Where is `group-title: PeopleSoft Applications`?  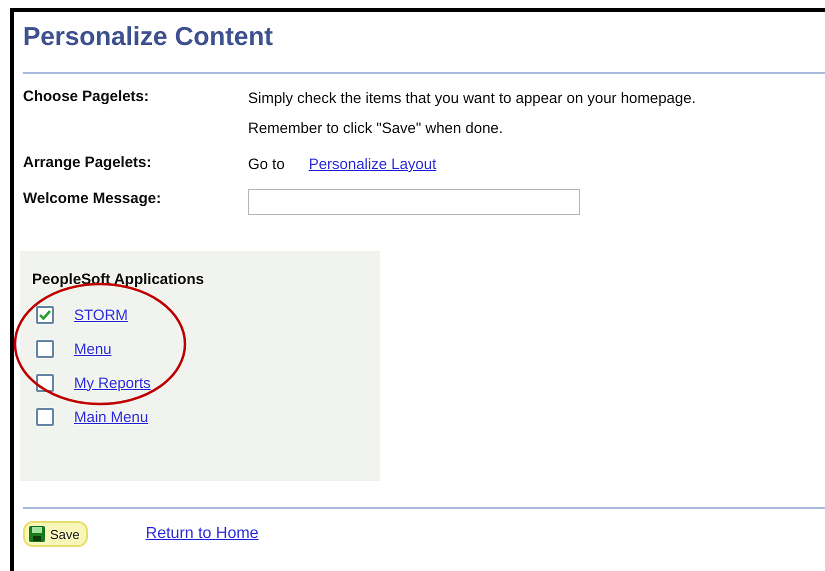 group-title: PeopleSoft Applications is located at coordinates (118, 279).